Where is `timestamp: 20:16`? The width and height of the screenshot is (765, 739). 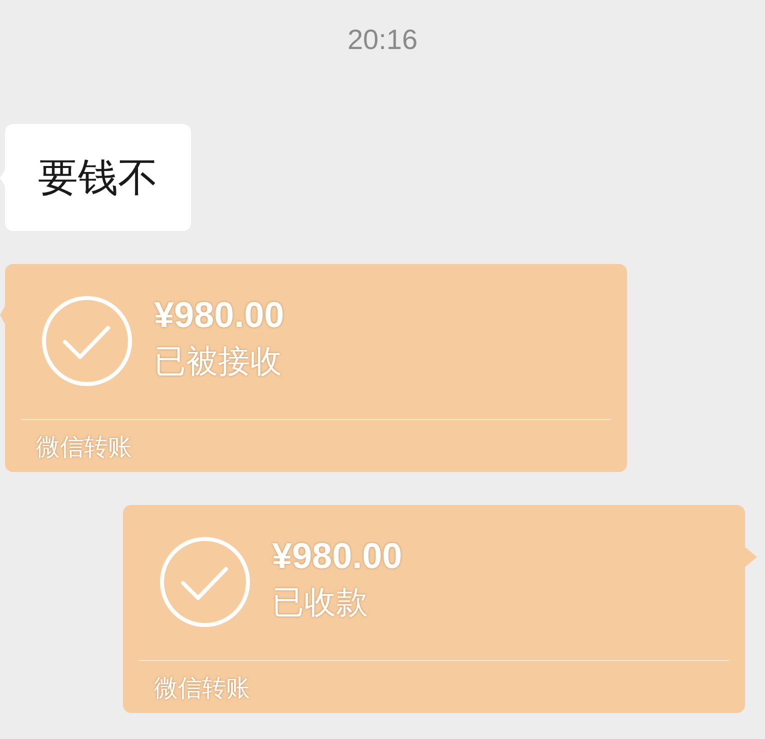
timestamp: 20:16 is located at coordinates (382, 40).